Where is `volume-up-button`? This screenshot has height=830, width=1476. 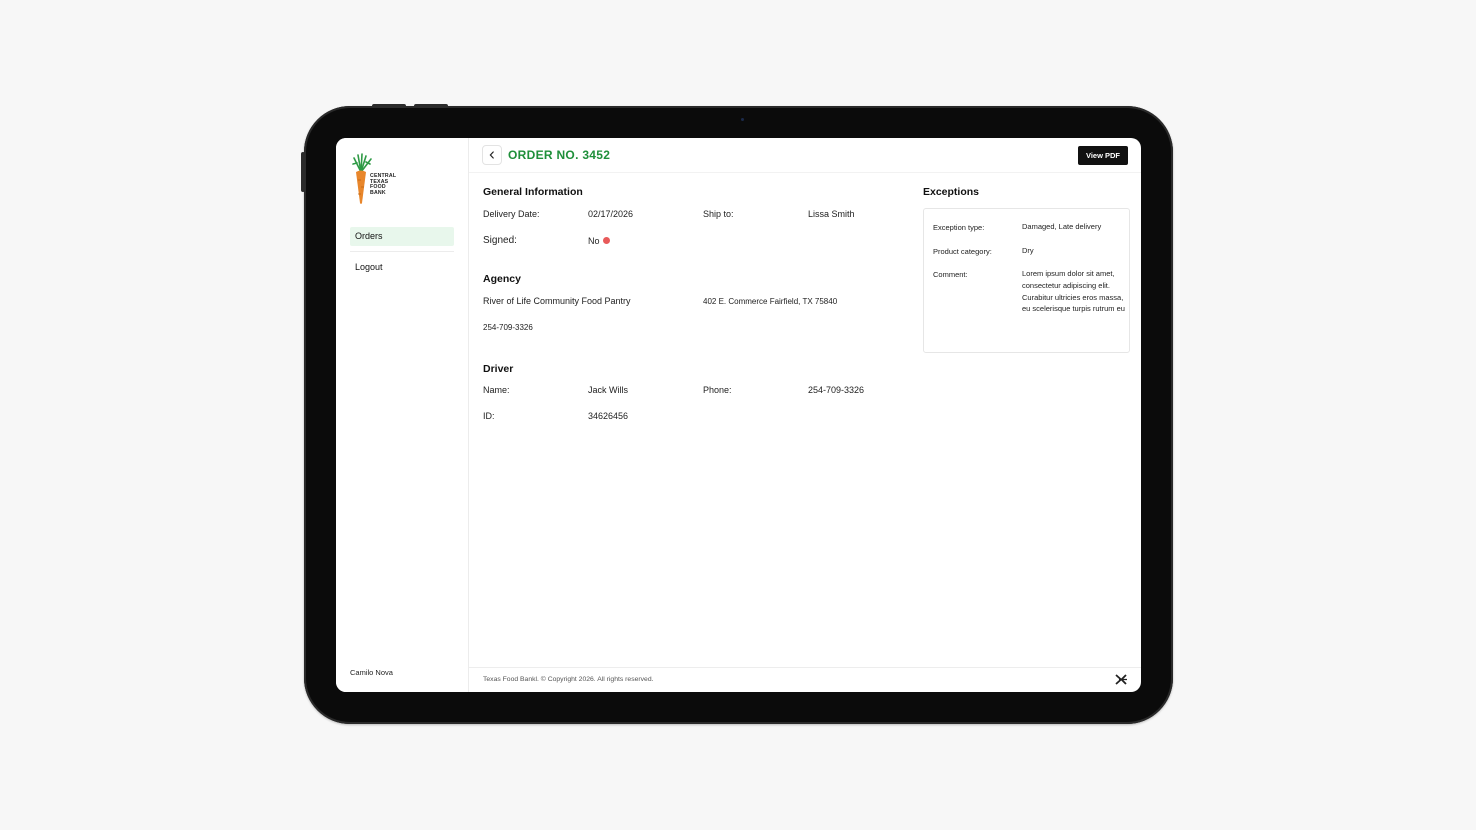
volume-up-button is located at coordinates (389, 106).